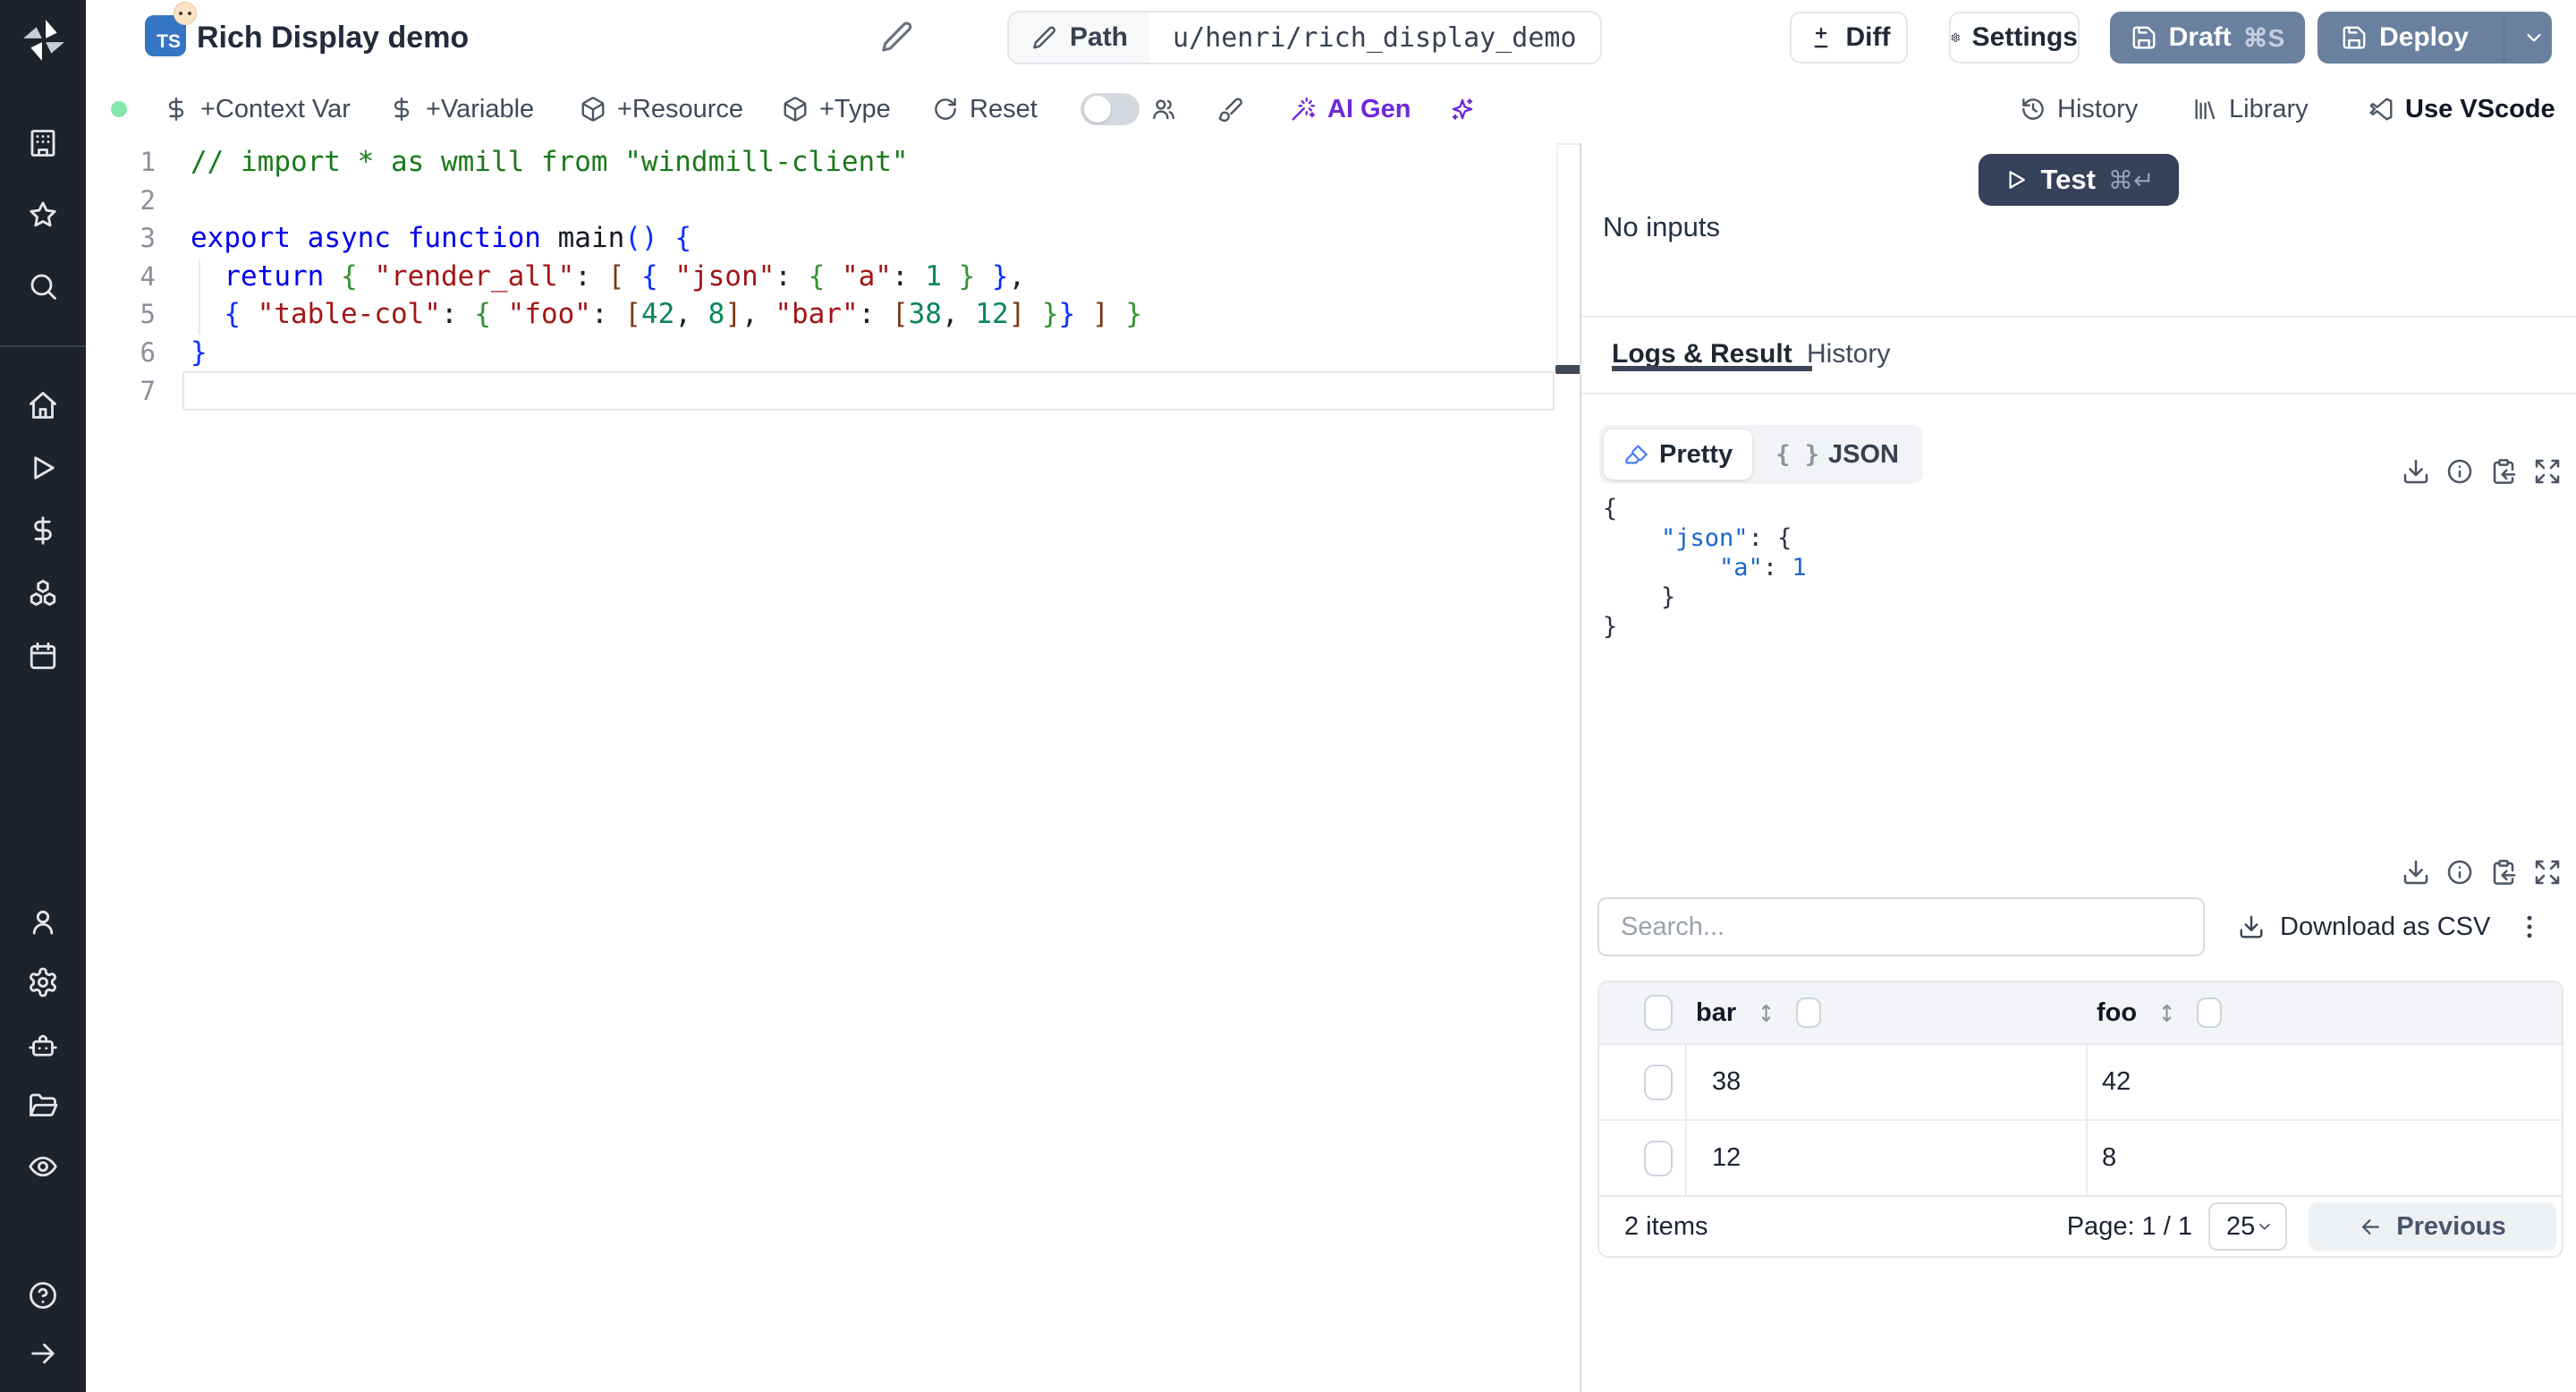  What do you see at coordinates (43, 1045) in the screenshot?
I see `workers-icon` at bounding box center [43, 1045].